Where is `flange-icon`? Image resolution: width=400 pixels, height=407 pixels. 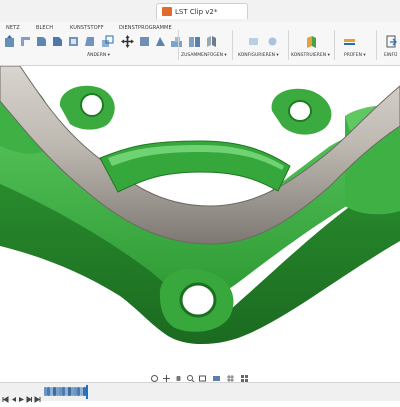
flange-icon is located at coordinates (25, 41).